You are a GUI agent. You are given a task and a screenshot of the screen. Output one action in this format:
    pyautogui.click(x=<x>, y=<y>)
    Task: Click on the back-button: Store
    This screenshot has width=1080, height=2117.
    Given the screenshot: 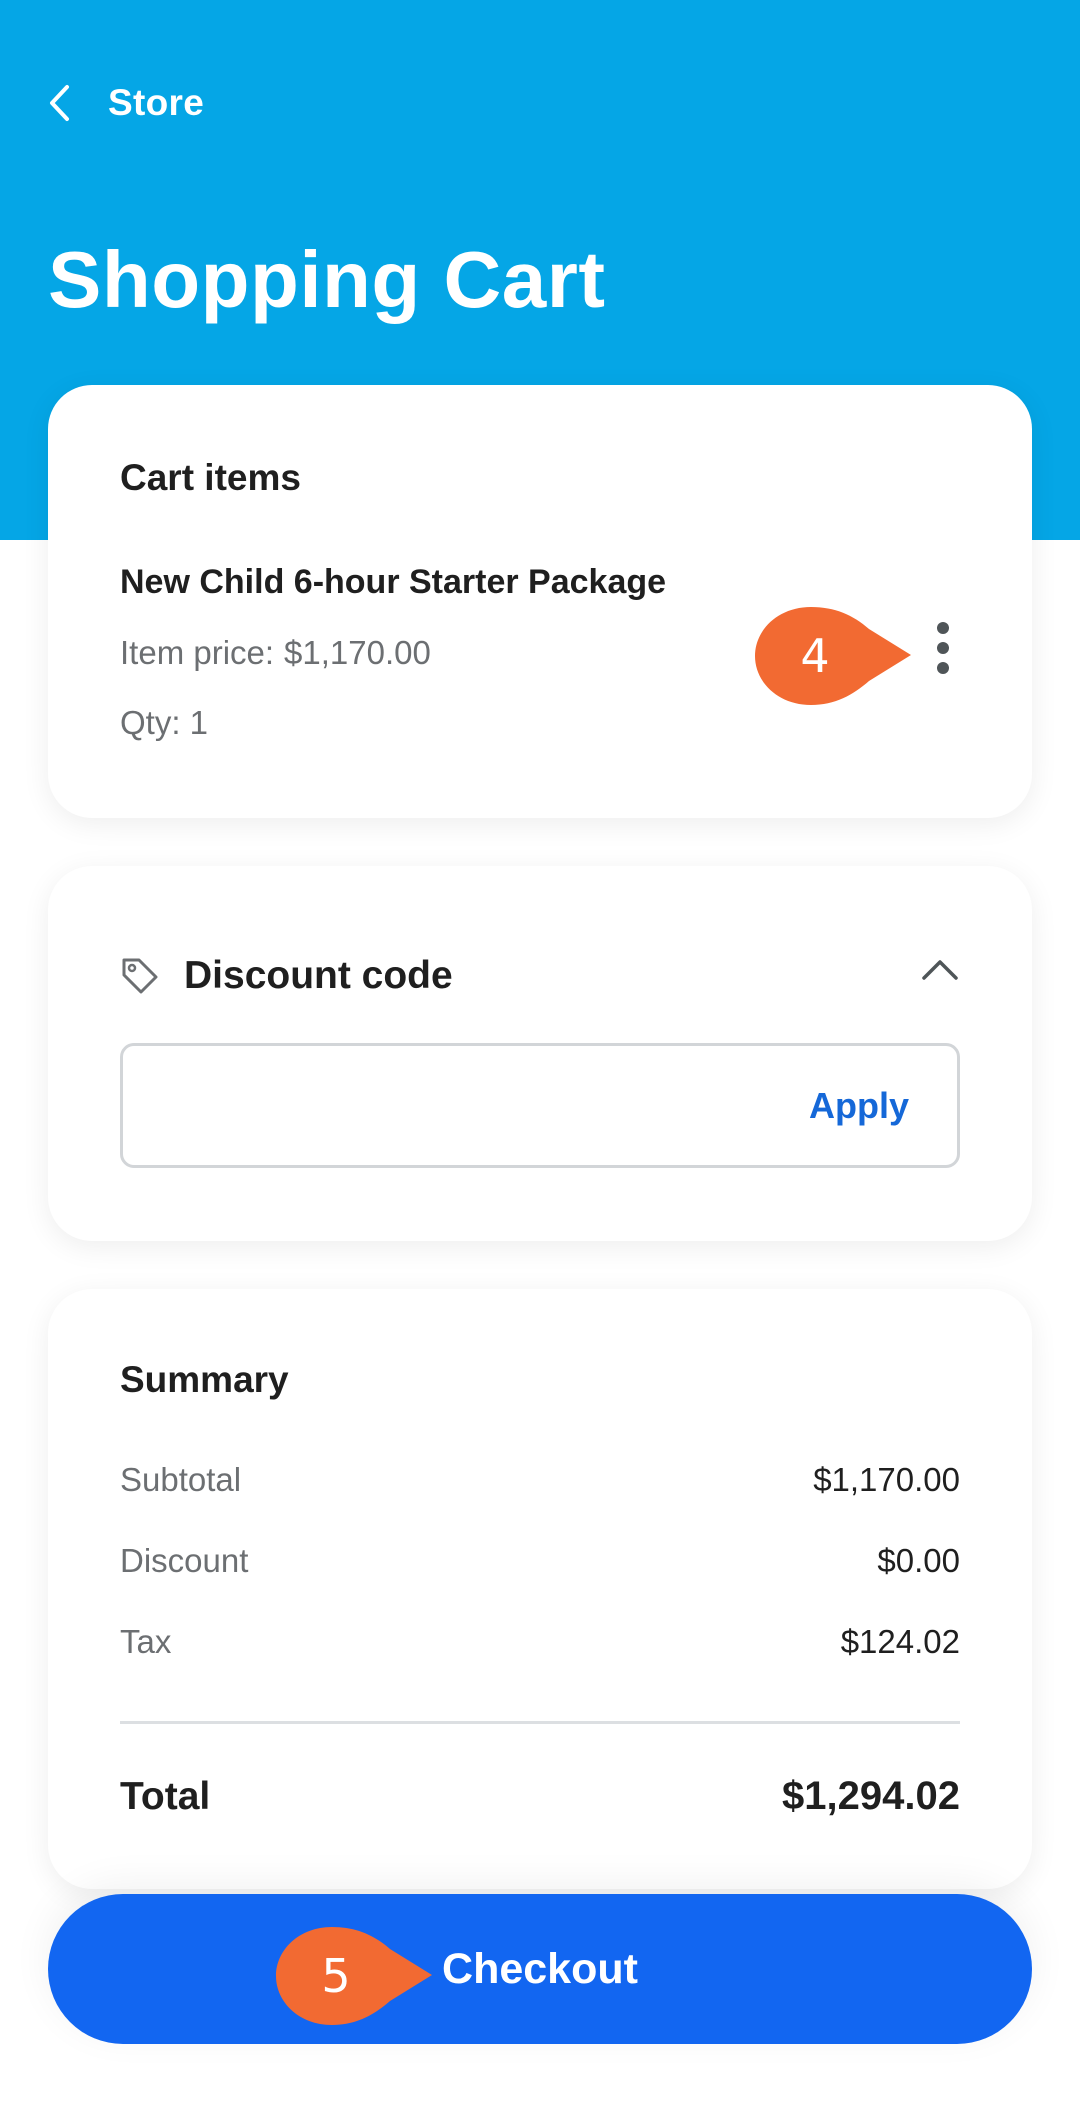 What is the action you would take?
    pyautogui.click(x=126, y=103)
    